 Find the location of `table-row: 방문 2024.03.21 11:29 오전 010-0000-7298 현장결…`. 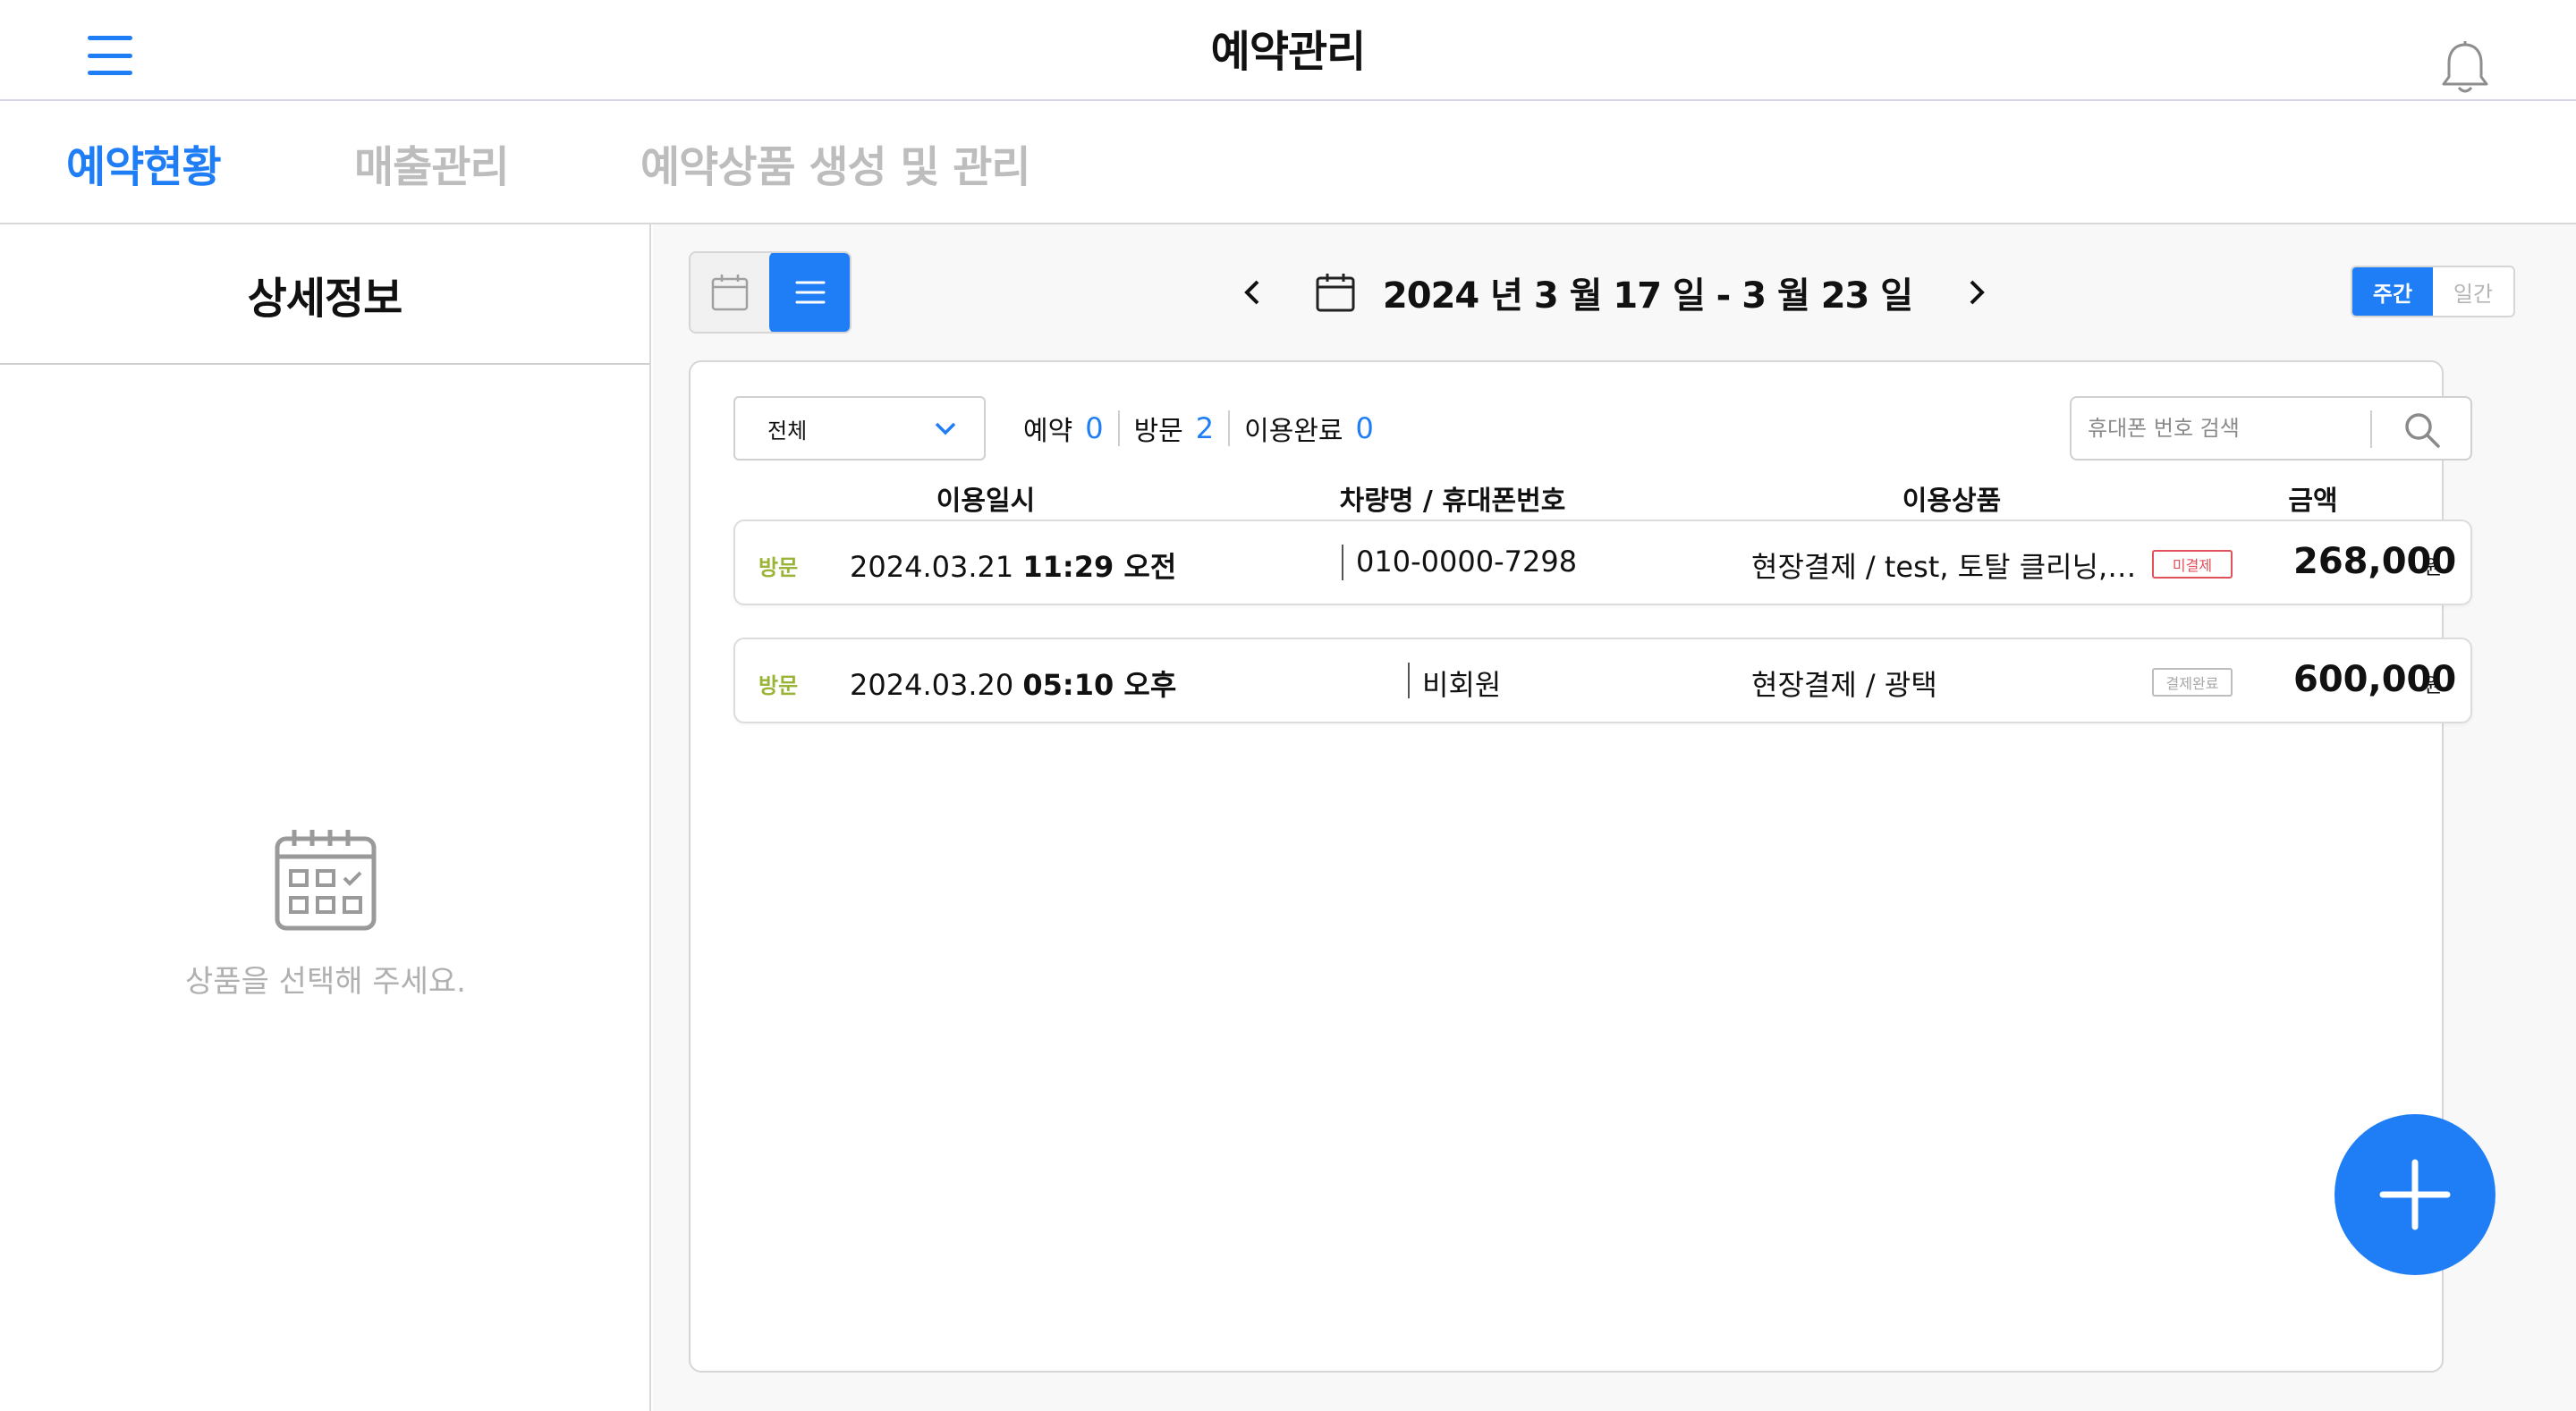

table-row: 방문 2024.03.21 11:29 오전 010-0000-7298 현장결… is located at coordinates (1602, 563).